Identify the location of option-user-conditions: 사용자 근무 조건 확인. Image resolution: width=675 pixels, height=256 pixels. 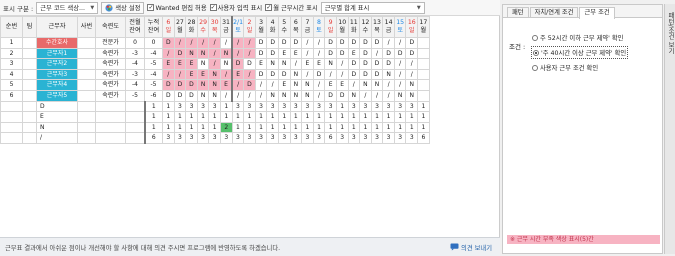
(579, 67).